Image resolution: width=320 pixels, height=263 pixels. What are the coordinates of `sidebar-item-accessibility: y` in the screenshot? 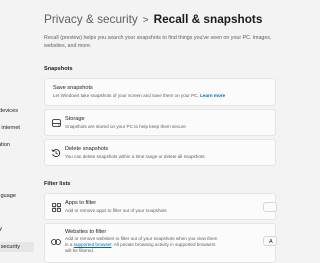 It's located at (17, 229).